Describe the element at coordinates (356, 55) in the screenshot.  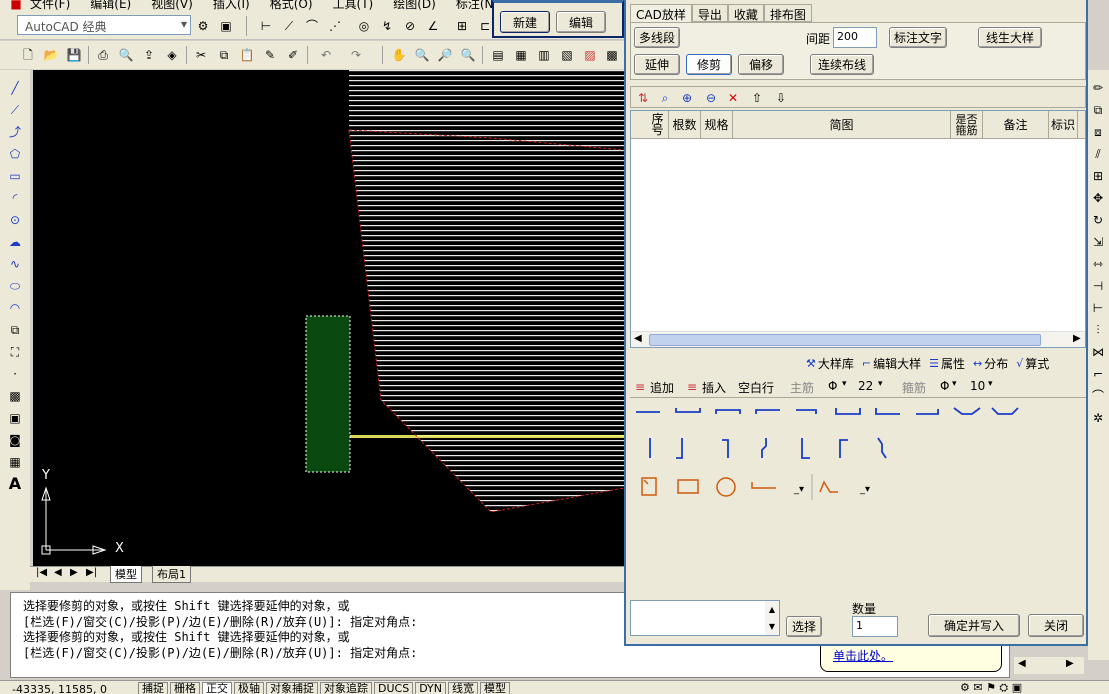
I see `redo-icon: ↷` at that location.